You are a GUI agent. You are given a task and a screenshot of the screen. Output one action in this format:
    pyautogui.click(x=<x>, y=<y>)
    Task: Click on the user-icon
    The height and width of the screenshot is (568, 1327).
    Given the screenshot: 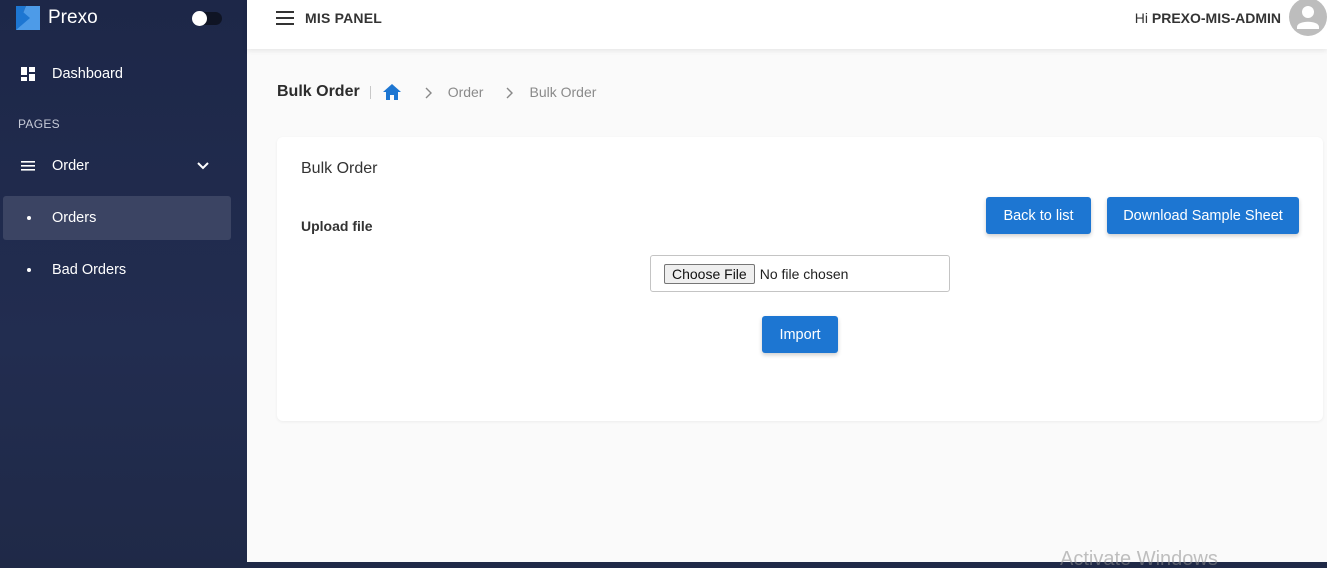 What is the action you would take?
    pyautogui.click(x=1308, y=17)
    